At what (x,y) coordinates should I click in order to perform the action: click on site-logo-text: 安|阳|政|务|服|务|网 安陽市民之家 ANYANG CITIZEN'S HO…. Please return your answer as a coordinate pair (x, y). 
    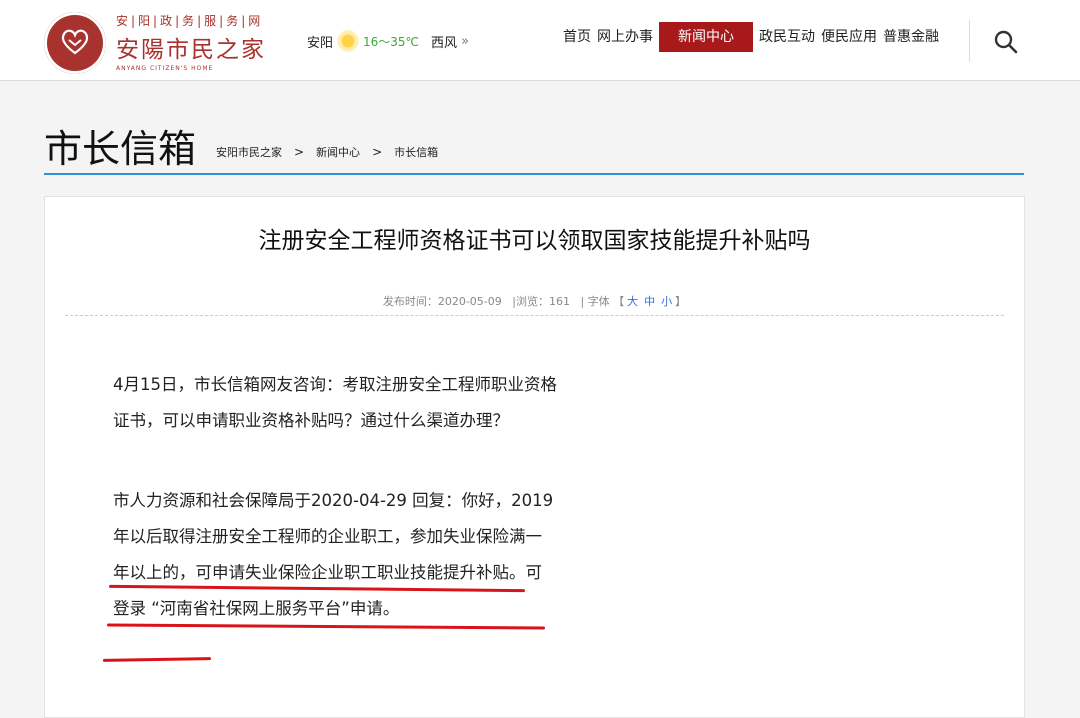
    Looking at the image, I should click on (203, 42).